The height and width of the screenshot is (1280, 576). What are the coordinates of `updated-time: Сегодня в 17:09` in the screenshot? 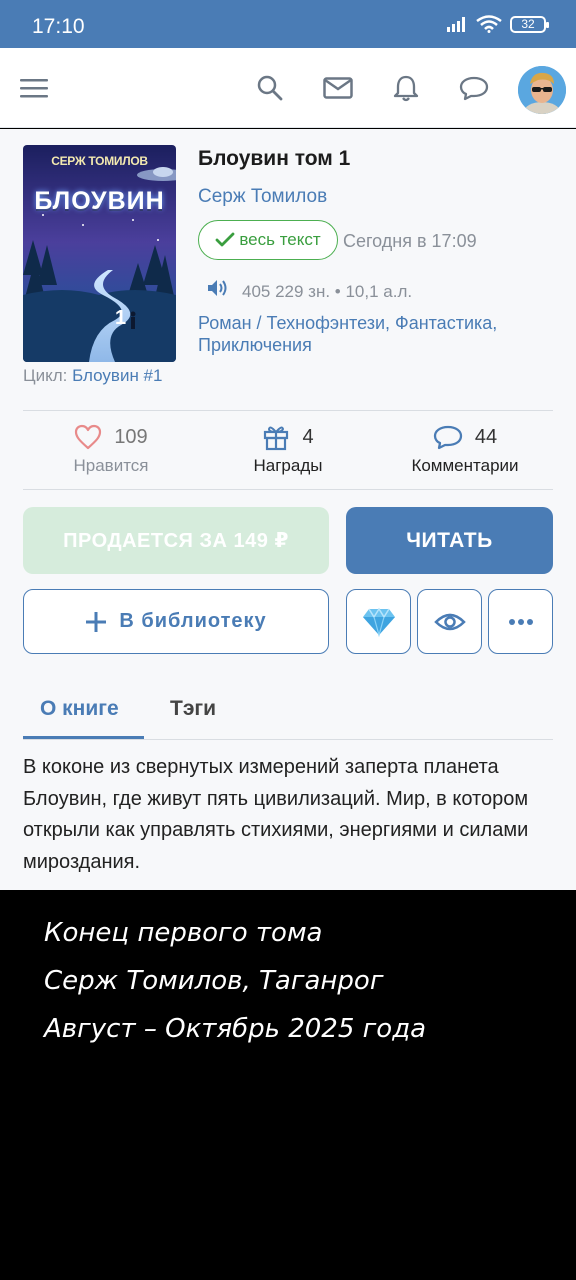 It's located at (410, 241).